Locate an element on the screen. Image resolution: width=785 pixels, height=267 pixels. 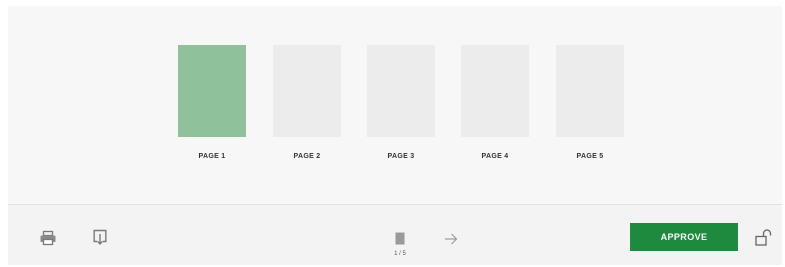
approve-button: APPROVE is located at coordinates (684, 237).